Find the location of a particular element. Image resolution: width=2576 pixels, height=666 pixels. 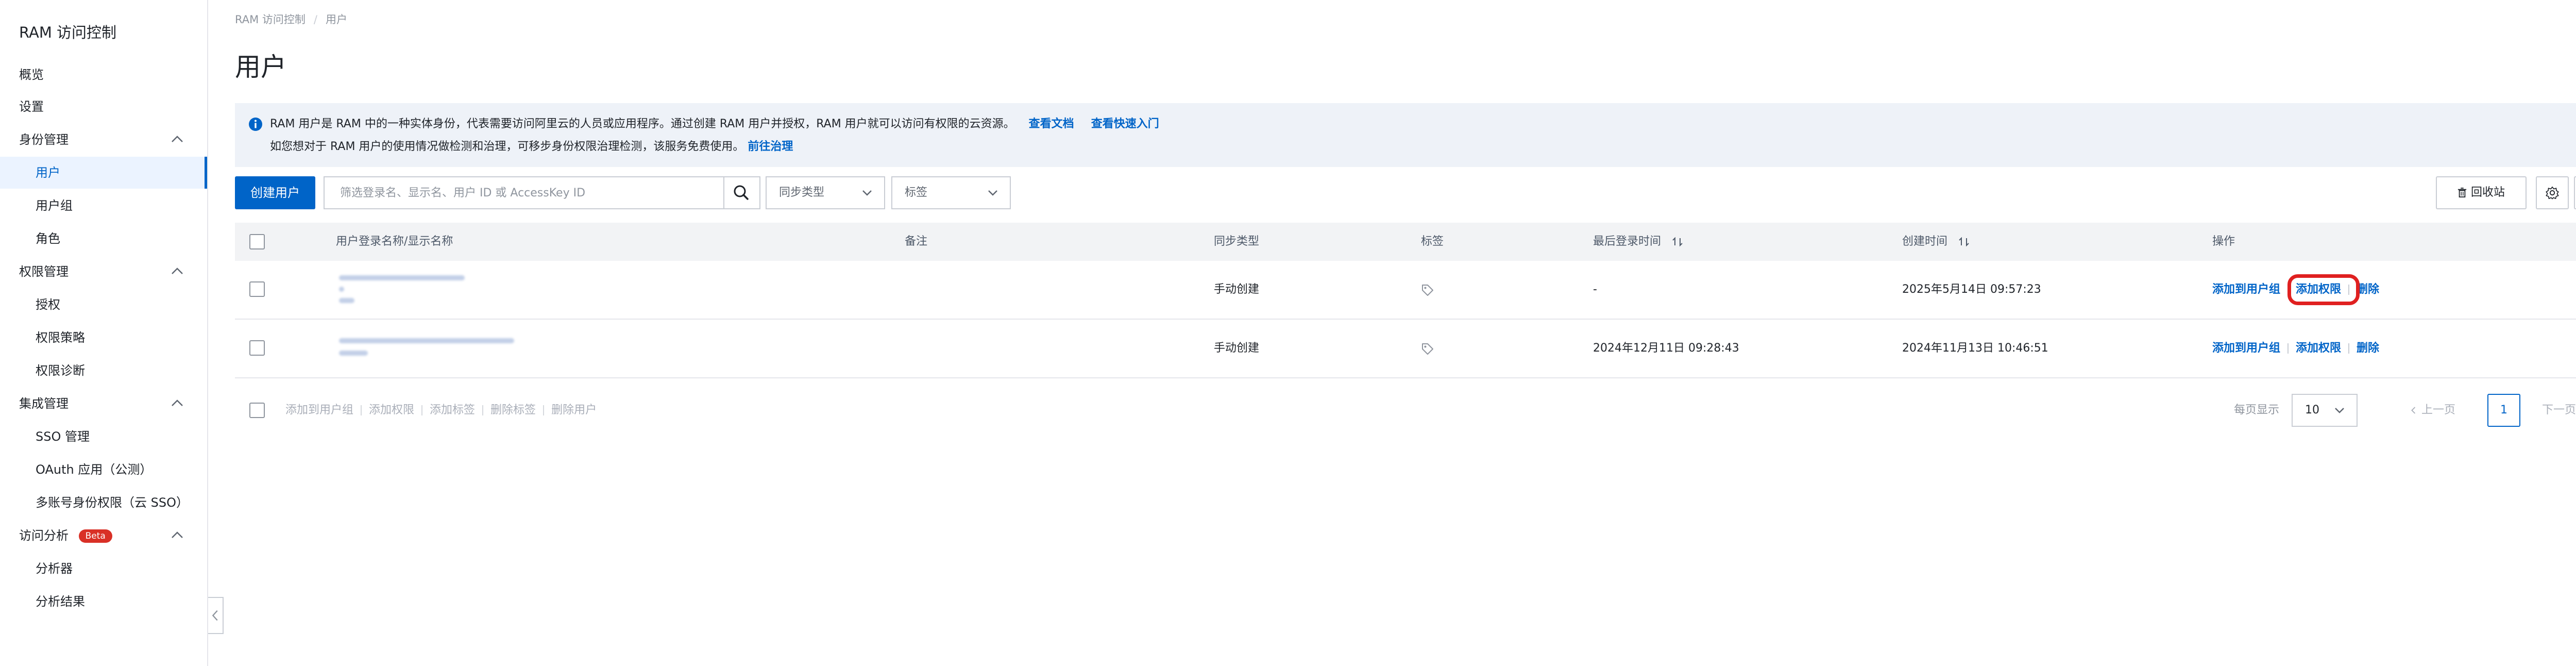

beta-badge: Beta is located at coordinates (95, 536).